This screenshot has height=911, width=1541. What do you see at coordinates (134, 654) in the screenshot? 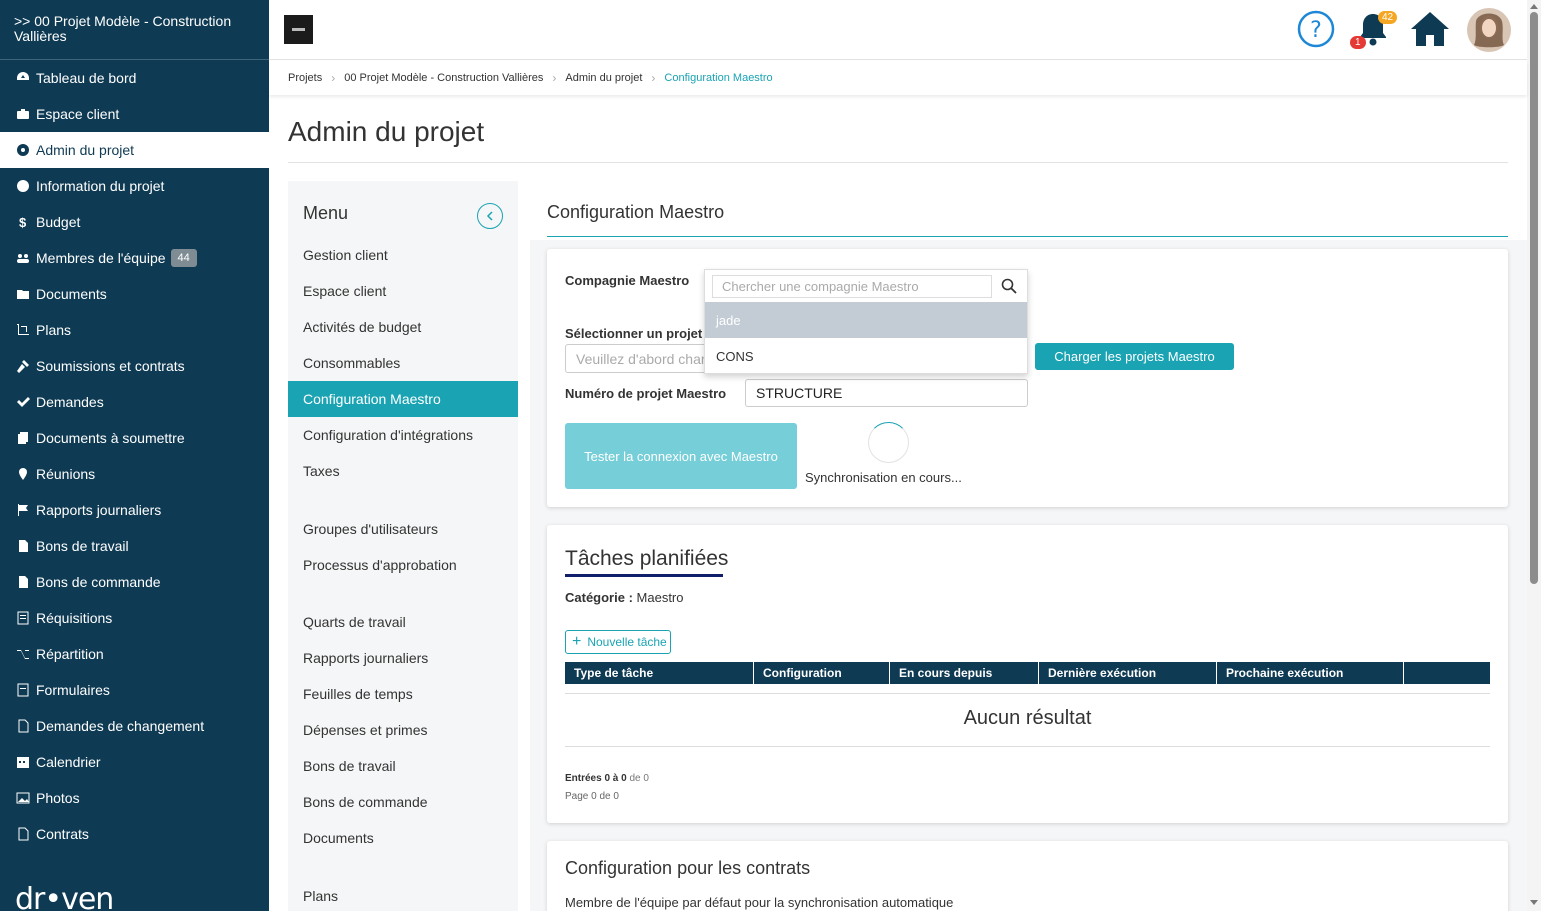
I see `sidebar-item: Répartition` at bounding box center [134, 654].